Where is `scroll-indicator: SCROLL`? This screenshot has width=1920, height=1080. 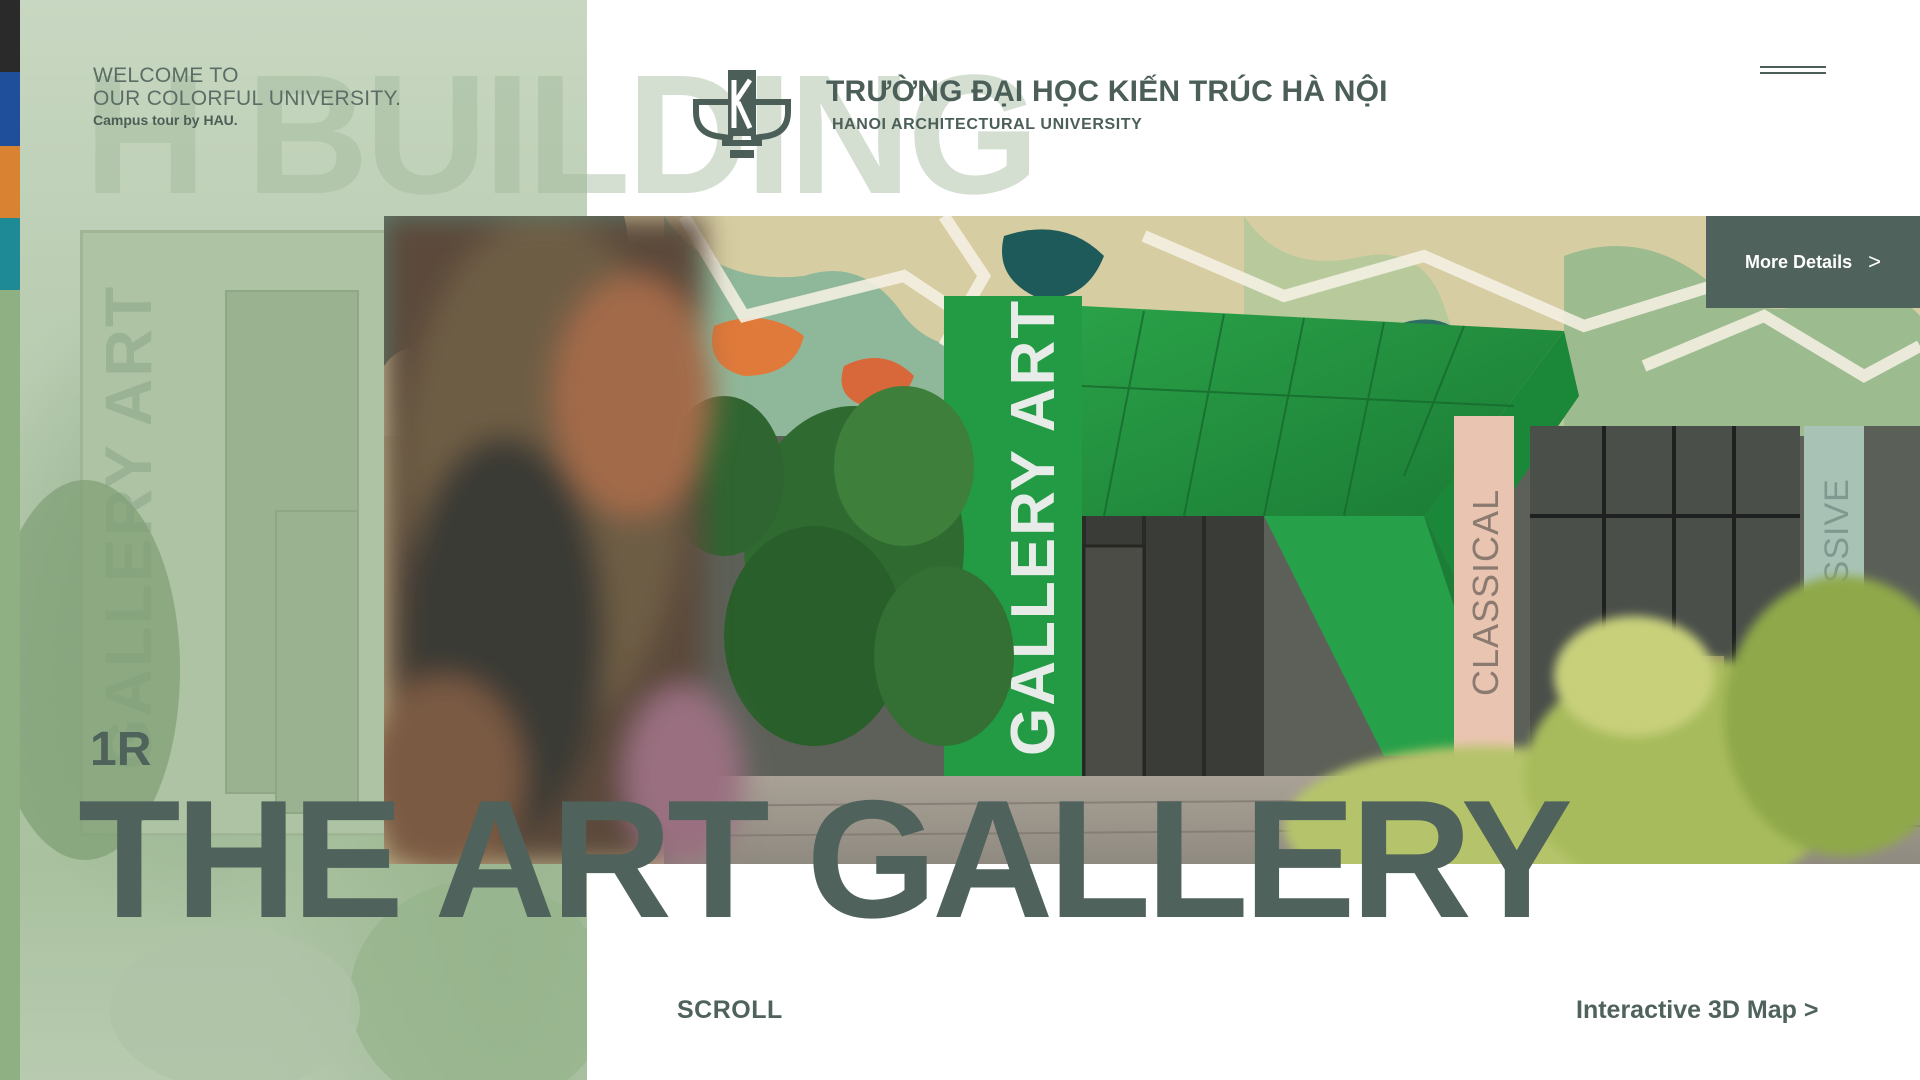 scroll-indicator: SCROLL is located at coordinates (730, 1010).